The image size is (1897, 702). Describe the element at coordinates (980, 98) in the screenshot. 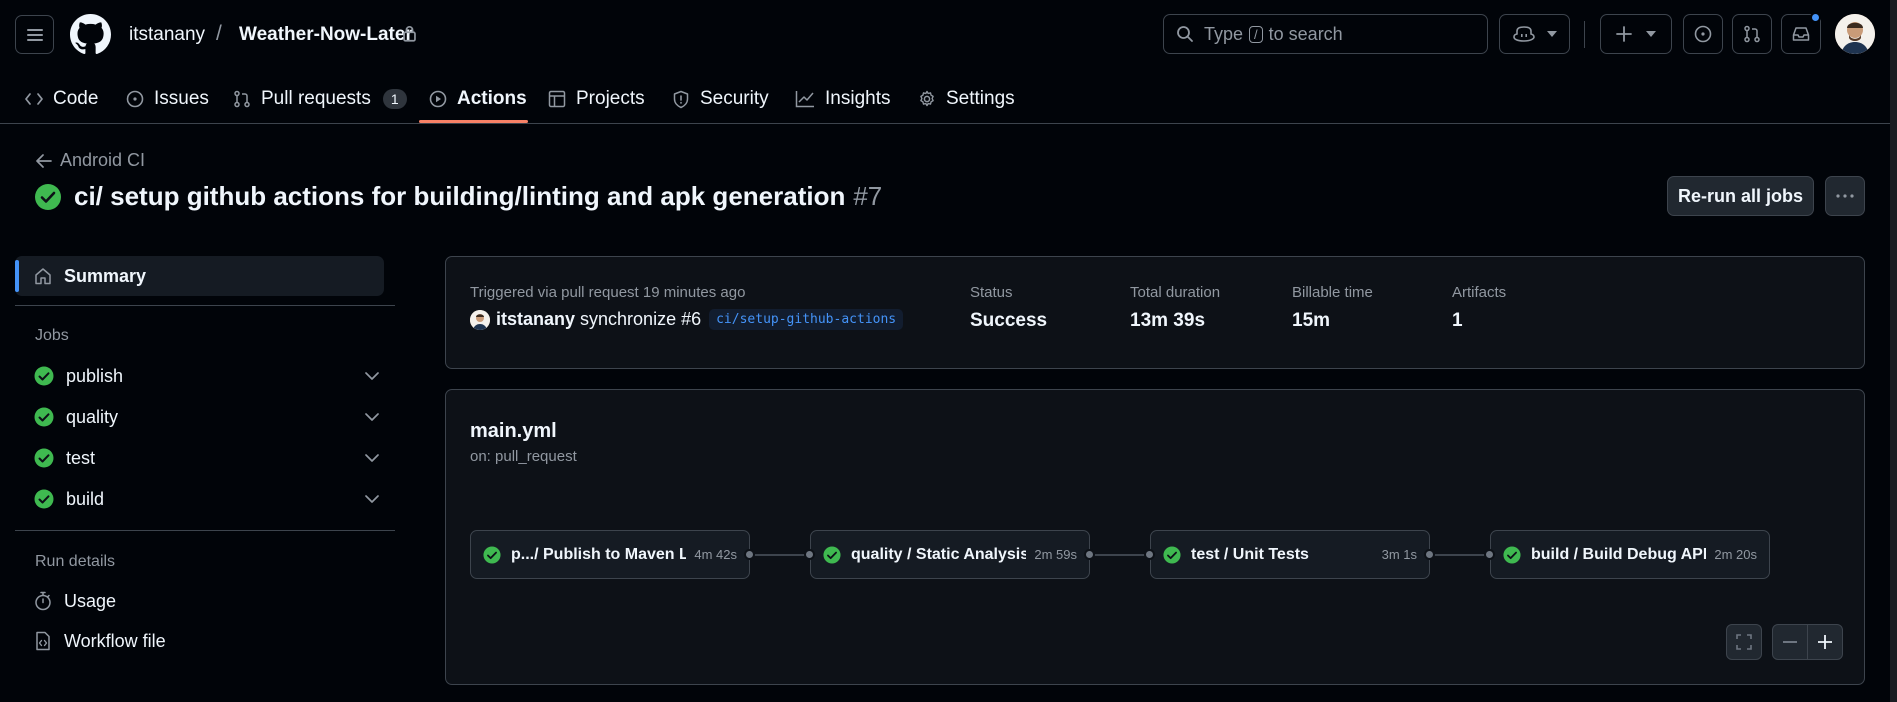

I see `tab-settings-label: Settings` at that location.